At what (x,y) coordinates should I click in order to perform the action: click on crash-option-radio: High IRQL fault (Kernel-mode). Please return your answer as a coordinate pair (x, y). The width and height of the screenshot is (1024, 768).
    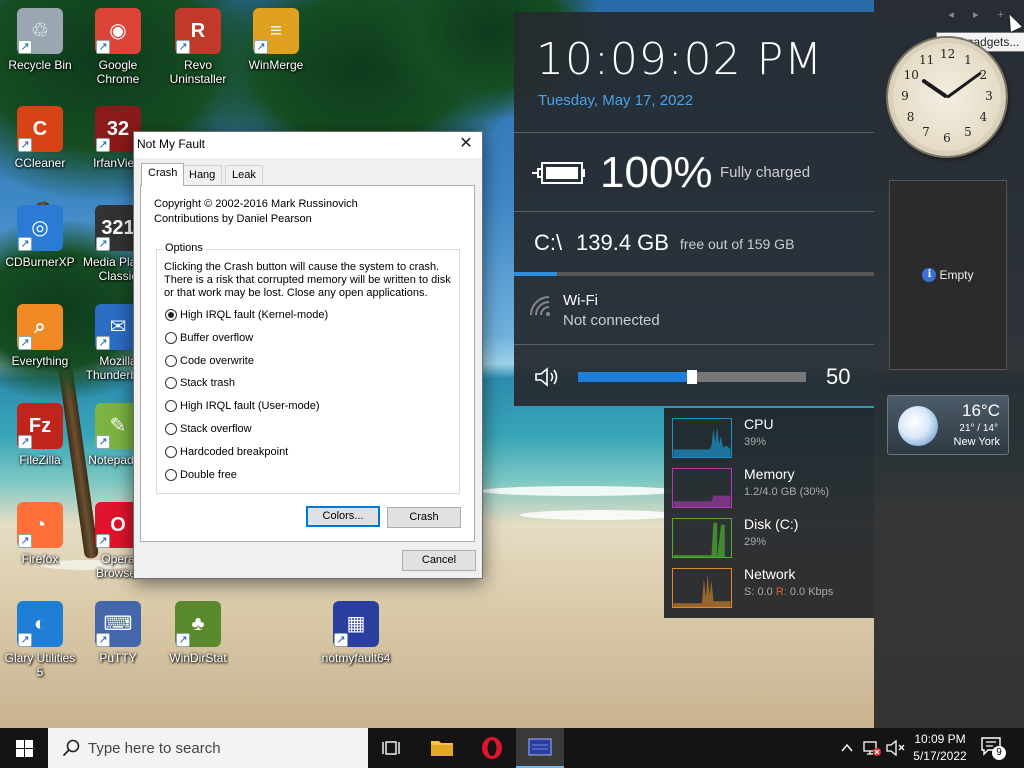
    Looking at the image, I should click on (246, 315).